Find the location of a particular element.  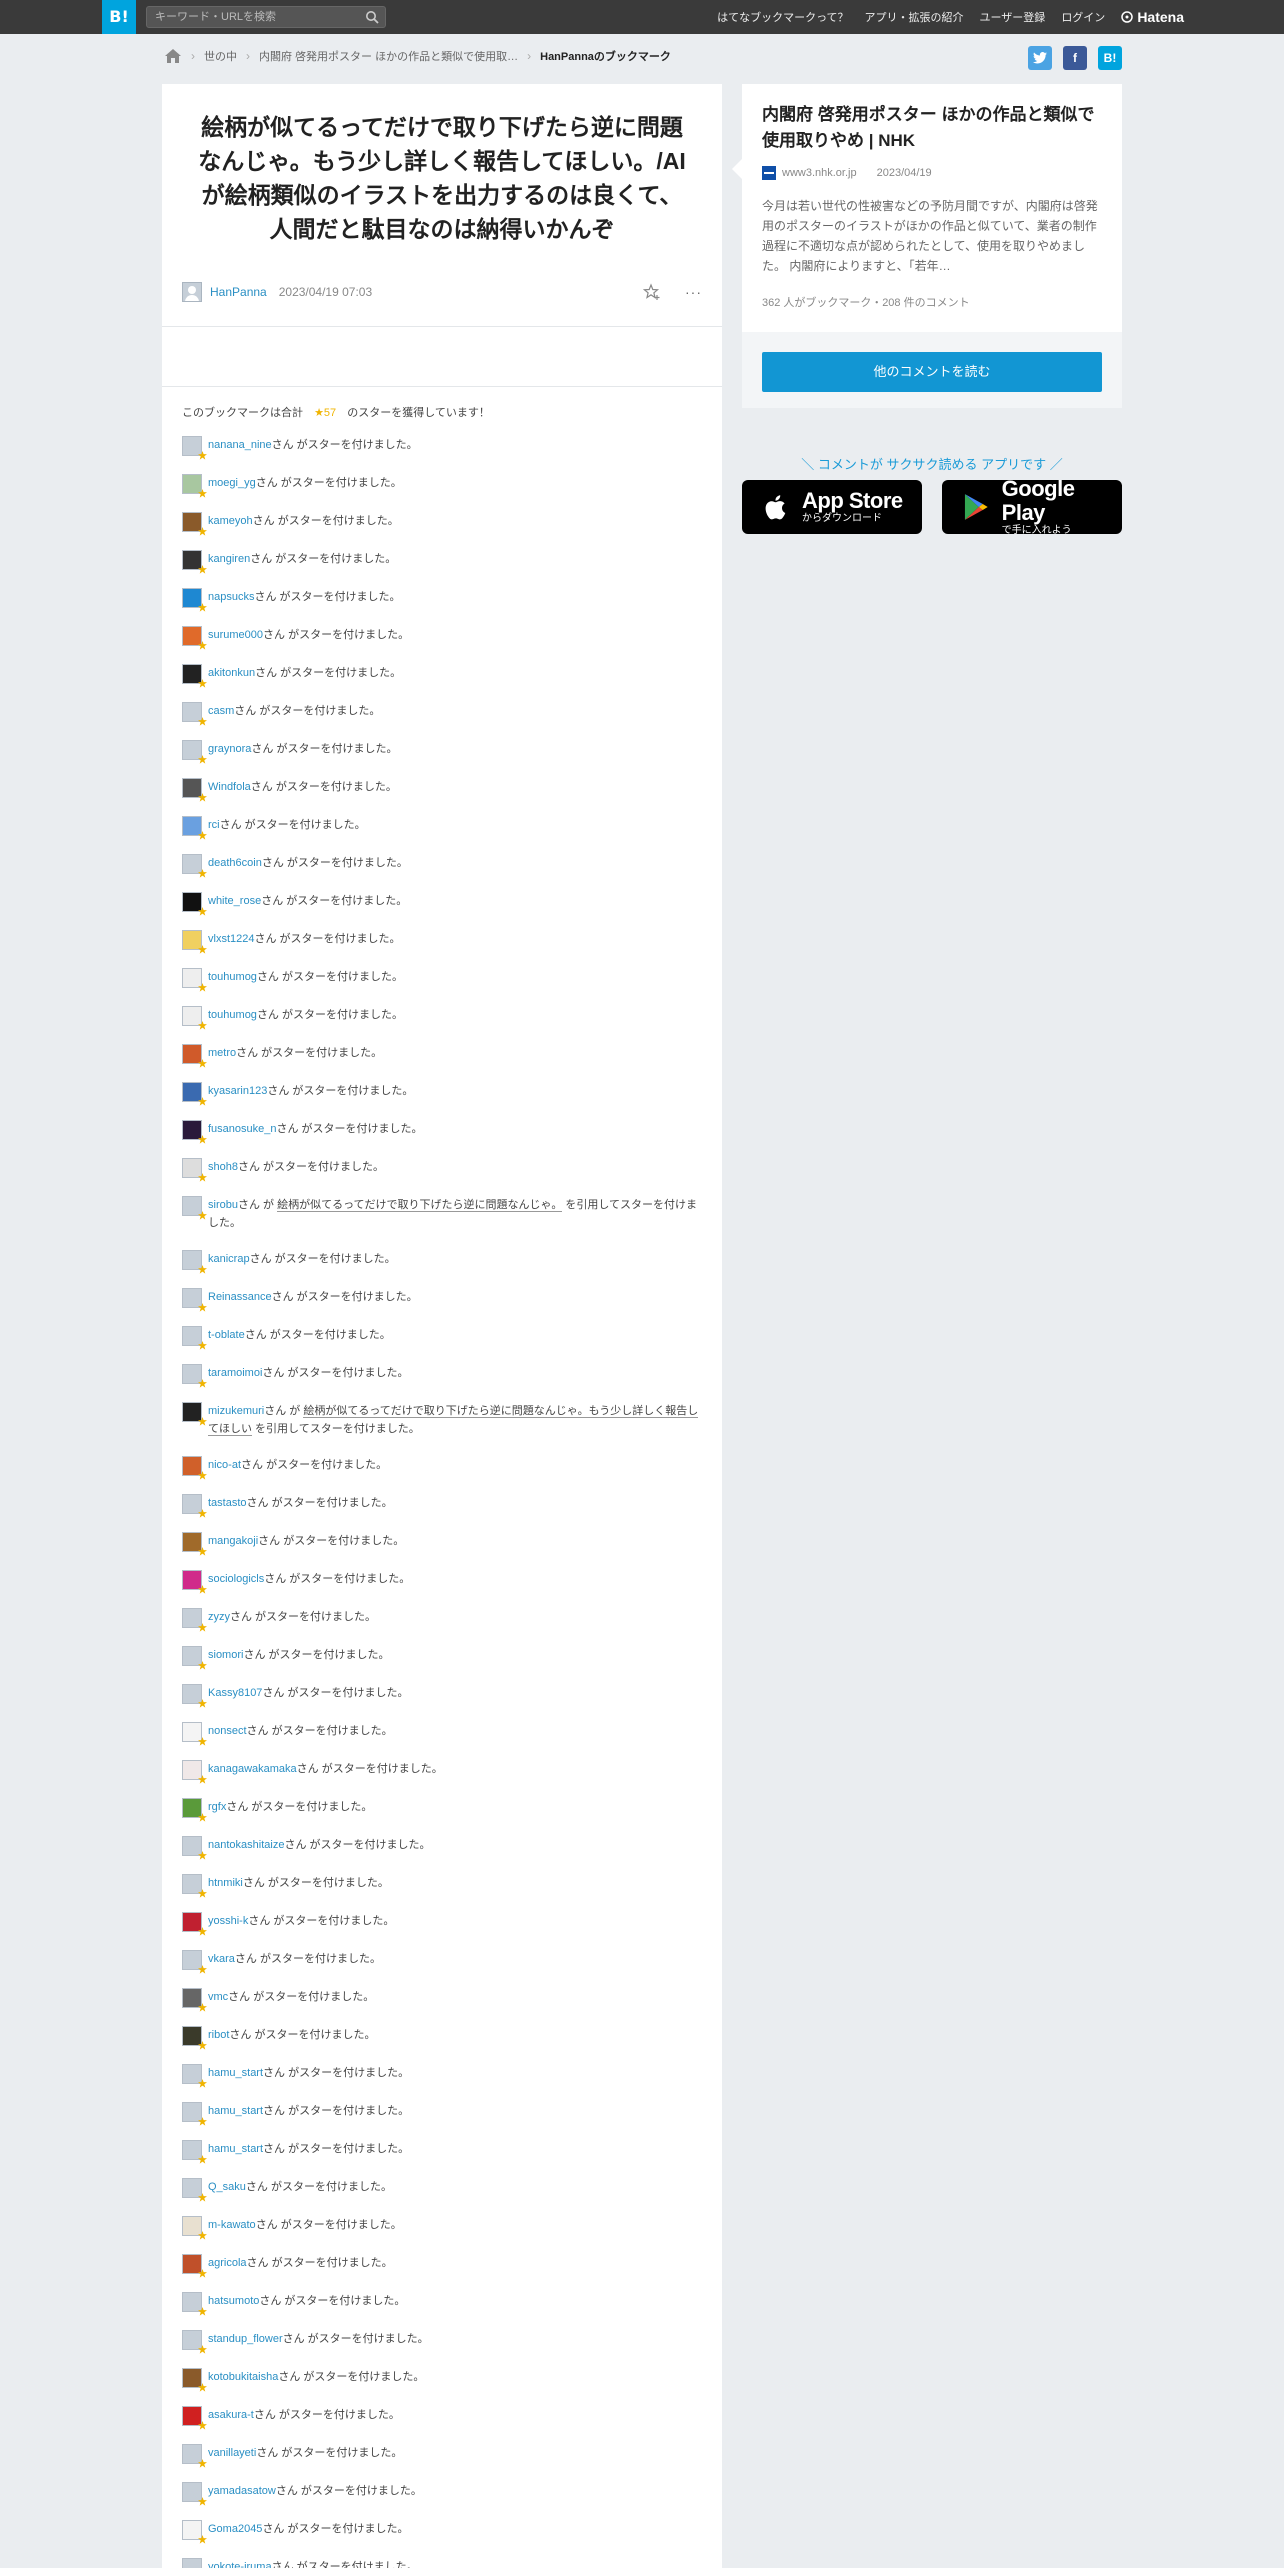

breadcrumb-category: 世の中 is located at coordinates (220, 56).